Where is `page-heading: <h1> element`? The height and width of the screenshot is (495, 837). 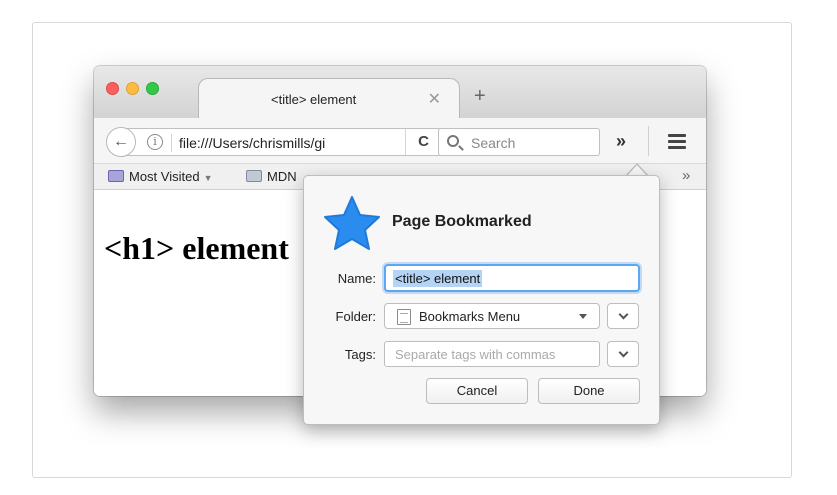
page-heading: <h1> element is located at coordinates (196, 248).